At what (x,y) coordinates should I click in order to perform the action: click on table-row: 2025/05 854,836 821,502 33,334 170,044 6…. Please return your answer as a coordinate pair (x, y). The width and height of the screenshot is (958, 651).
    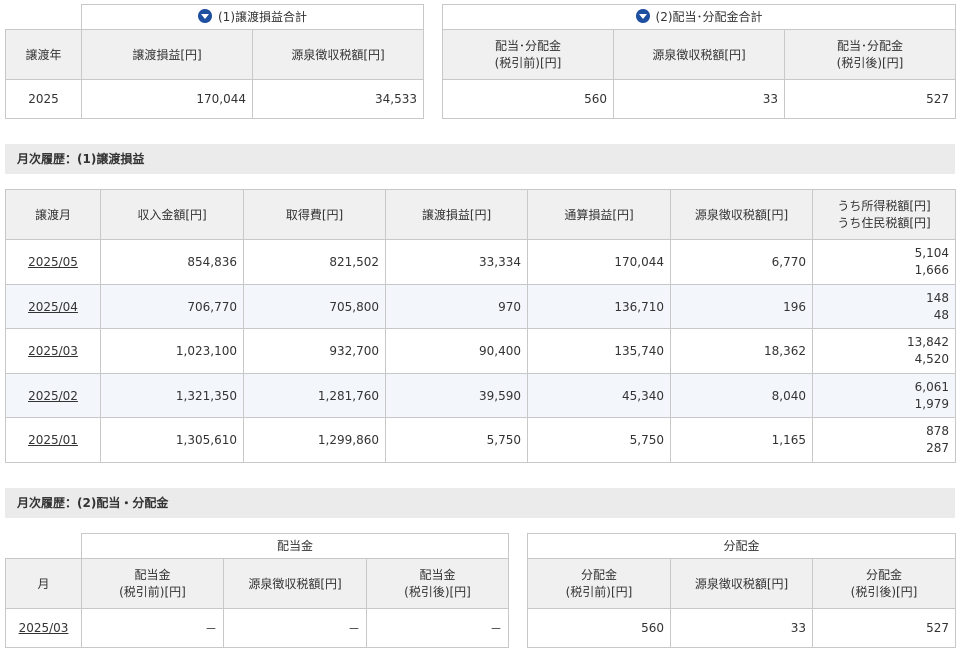
    Looking at the image, I should click on (480, 262).